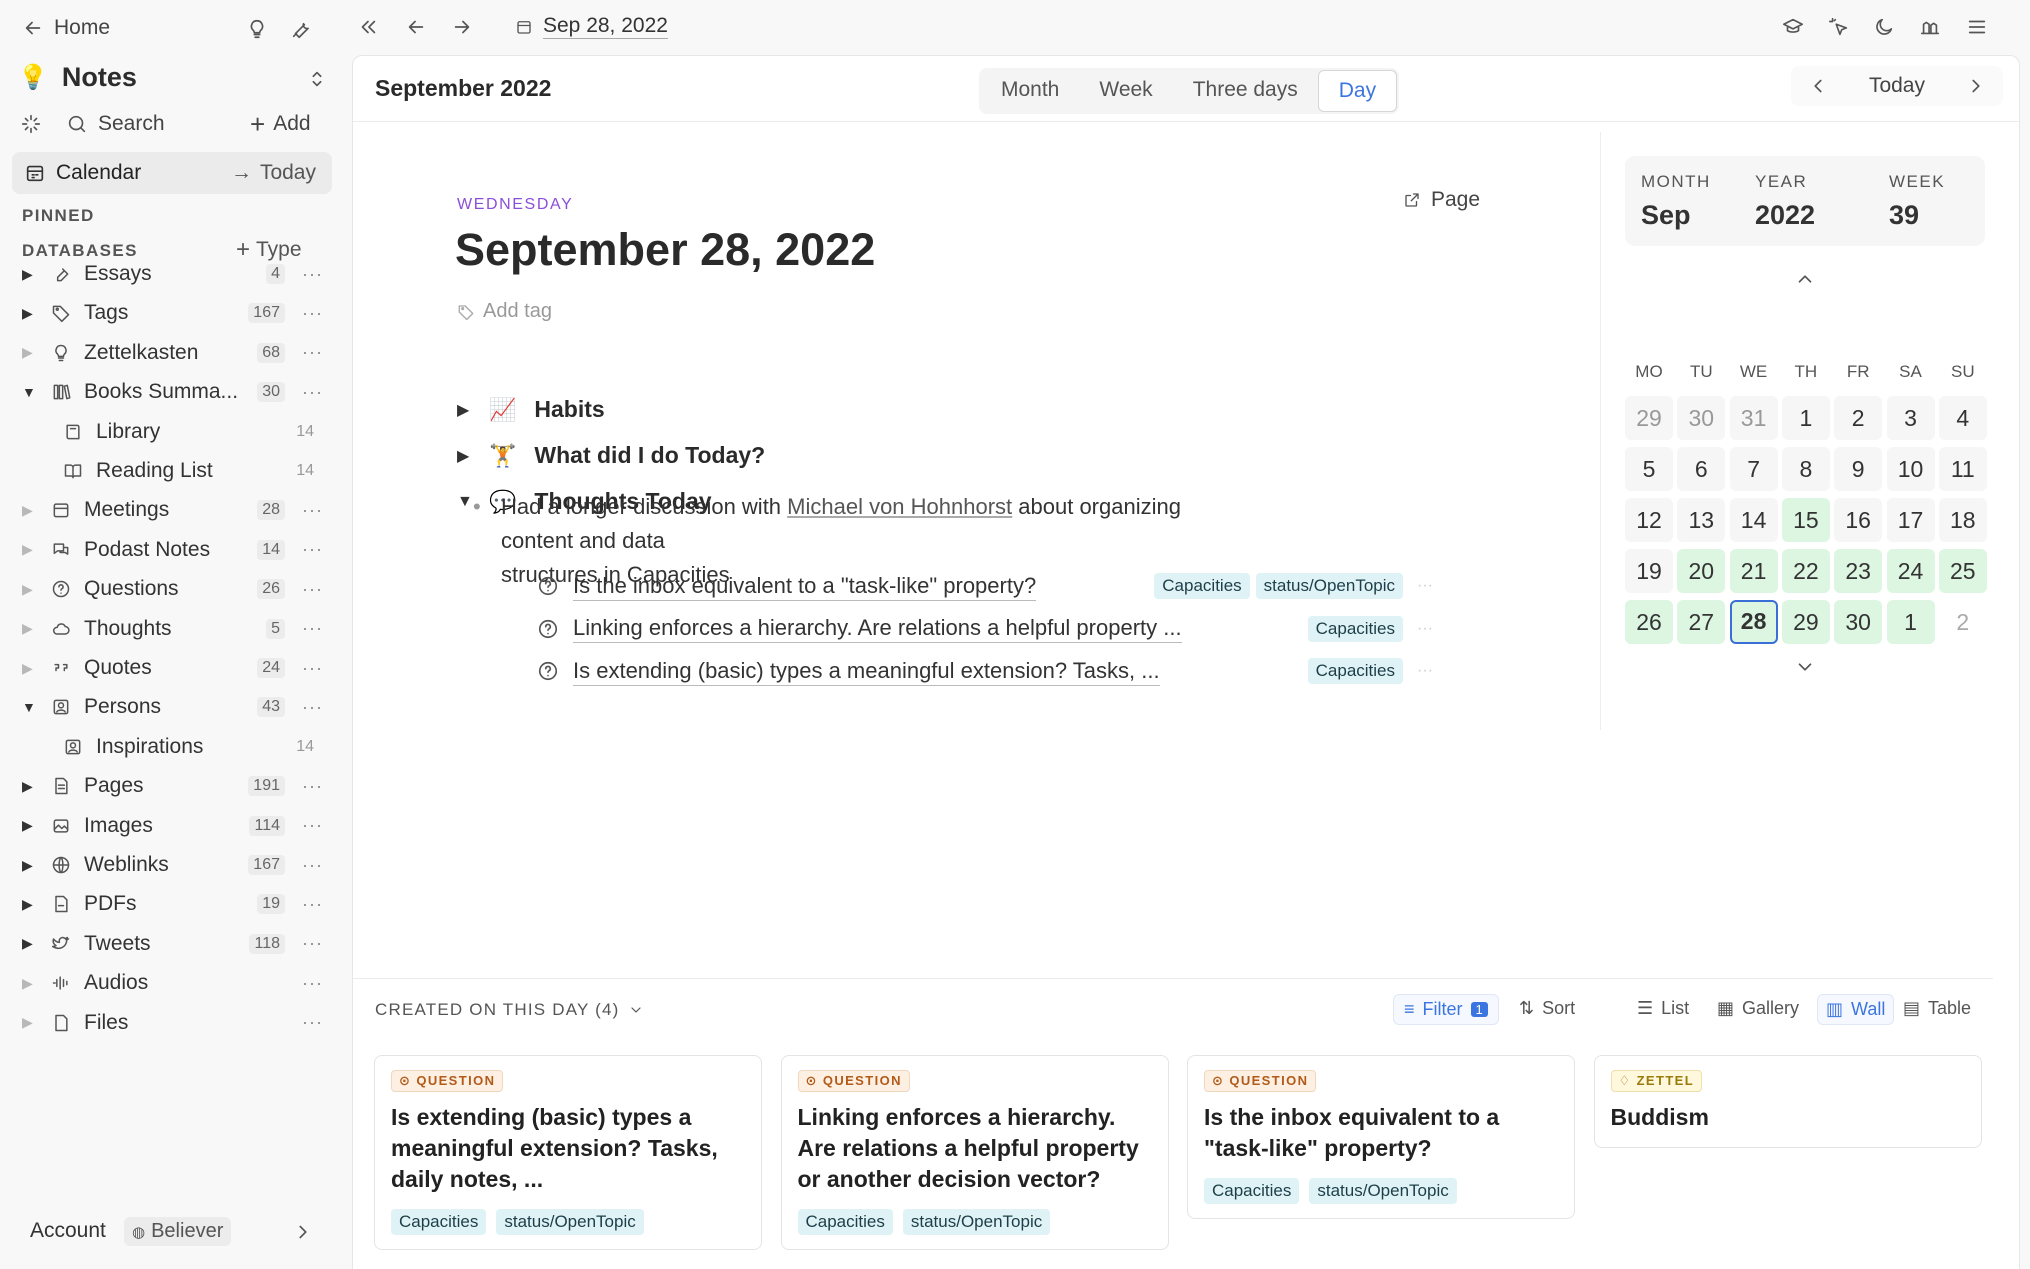 The width and height of the screenshot is (2030, 1269). I want to click on chevron-down-icon, so click(1805, 667).